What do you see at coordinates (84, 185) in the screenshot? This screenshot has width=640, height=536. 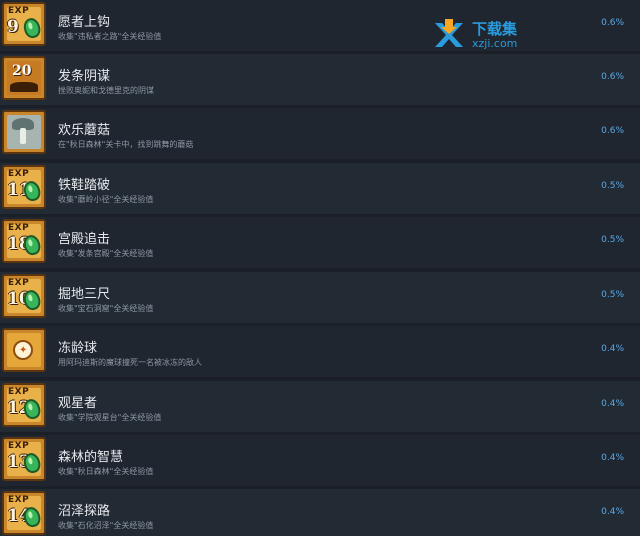 I see `achievement-title: 铁鞋踏破` at bounding box center [84, 185].